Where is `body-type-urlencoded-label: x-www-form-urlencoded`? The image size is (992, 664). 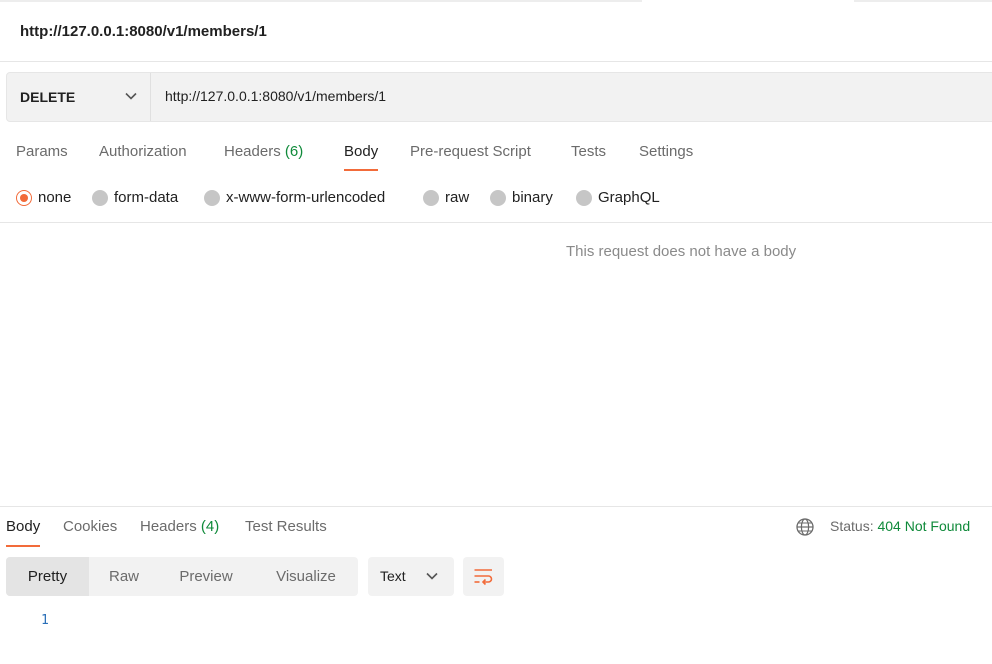 body-type-urlencoded-label: x-www-form-urlencoded is located at coordinates (306, 197).